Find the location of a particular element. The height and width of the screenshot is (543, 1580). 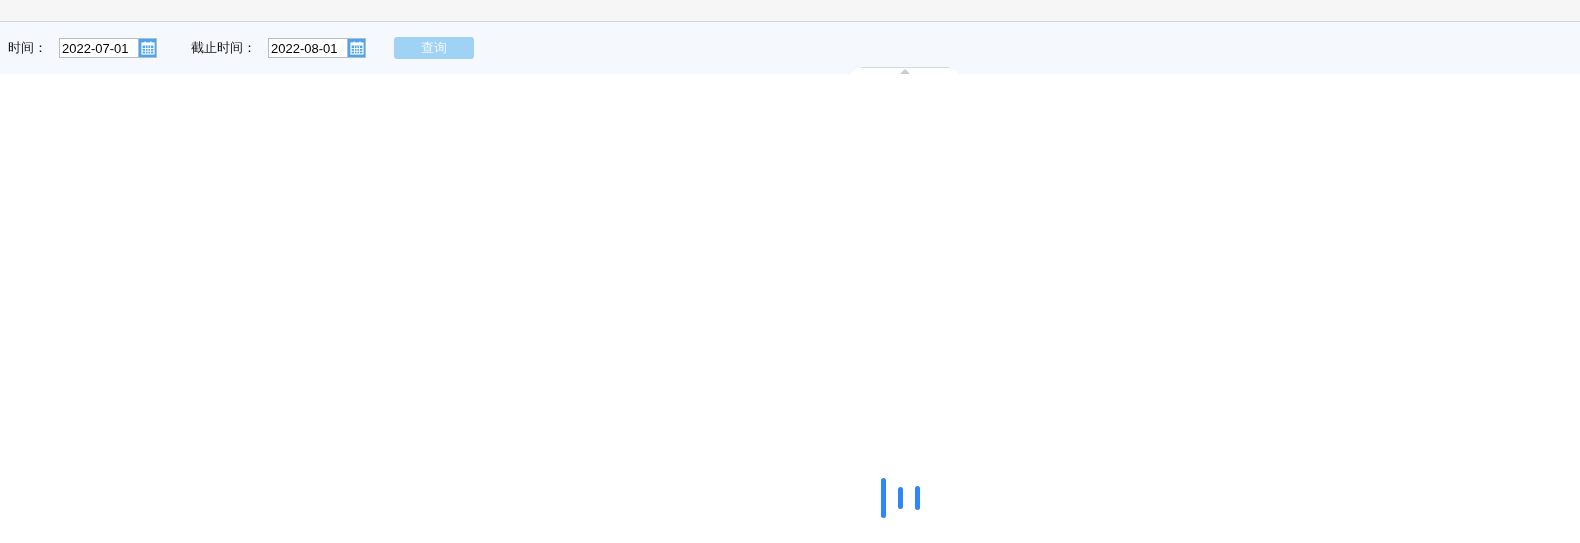

date-field: 2022-07-01 is located at coordinates (99, 48).